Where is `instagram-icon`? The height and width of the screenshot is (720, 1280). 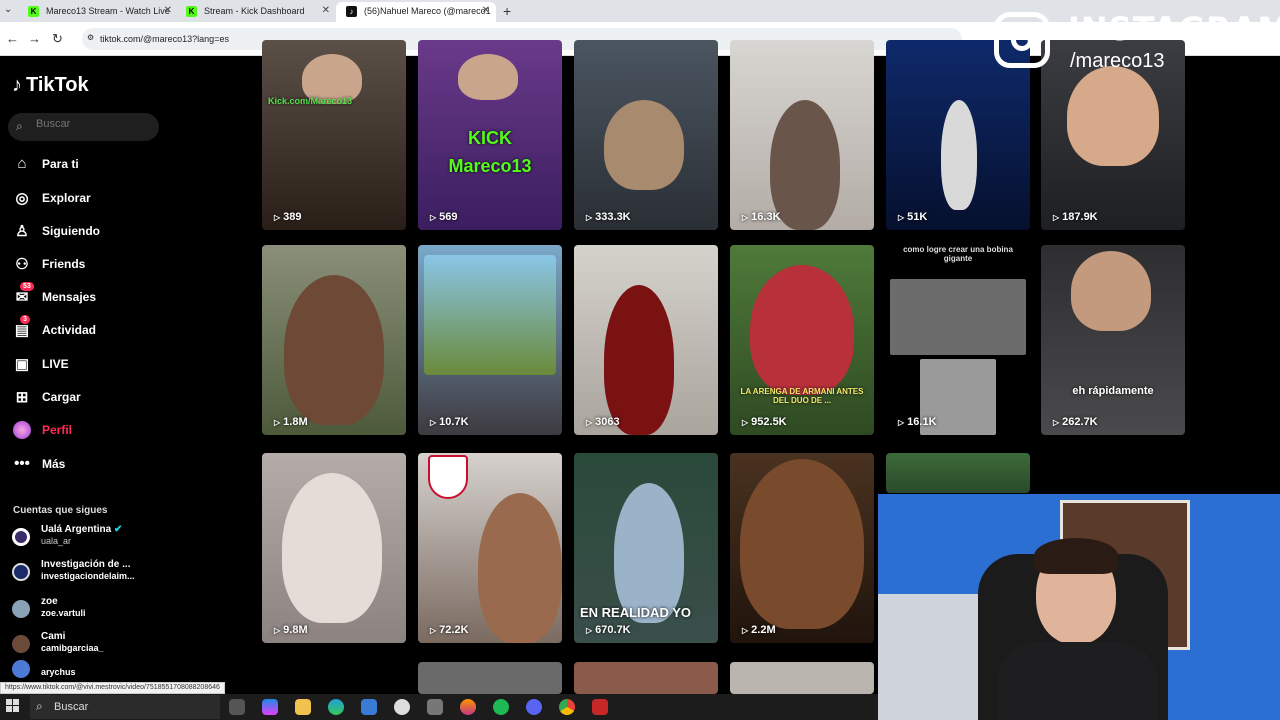
instagram-icon is located at coordinates (1022, 40).